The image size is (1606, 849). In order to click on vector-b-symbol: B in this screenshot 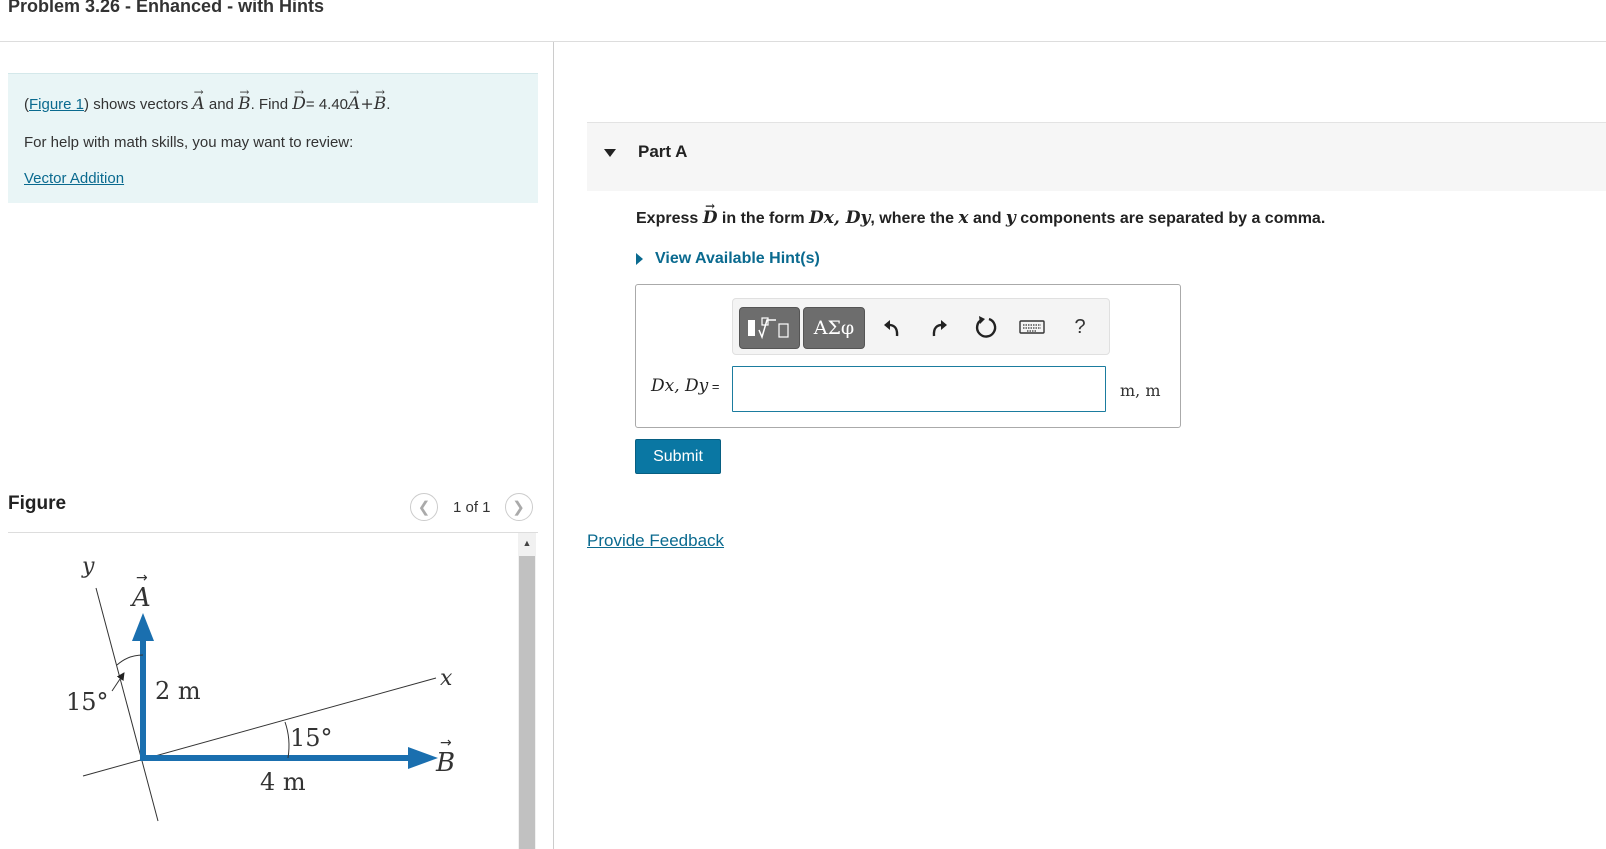, I will do `click(244, 99)`.